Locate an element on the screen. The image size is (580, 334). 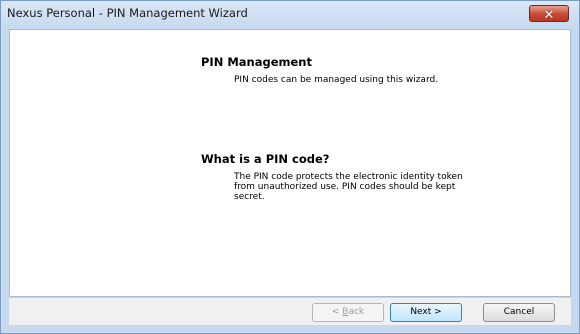
back-button-prefix: < is located at coordinates (337, 312).